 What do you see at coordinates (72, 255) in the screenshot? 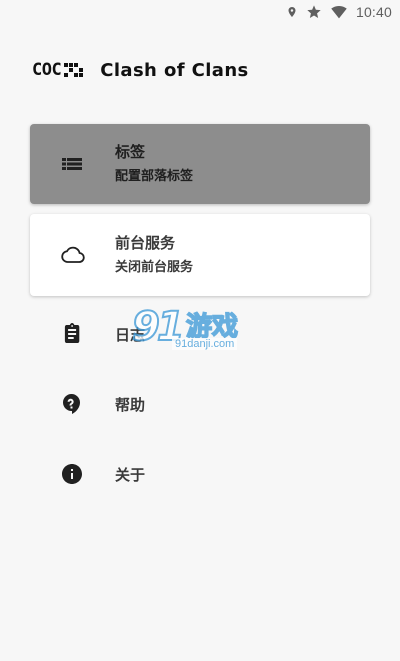
I see `cloud-icon` at bounding box center [72, 255].